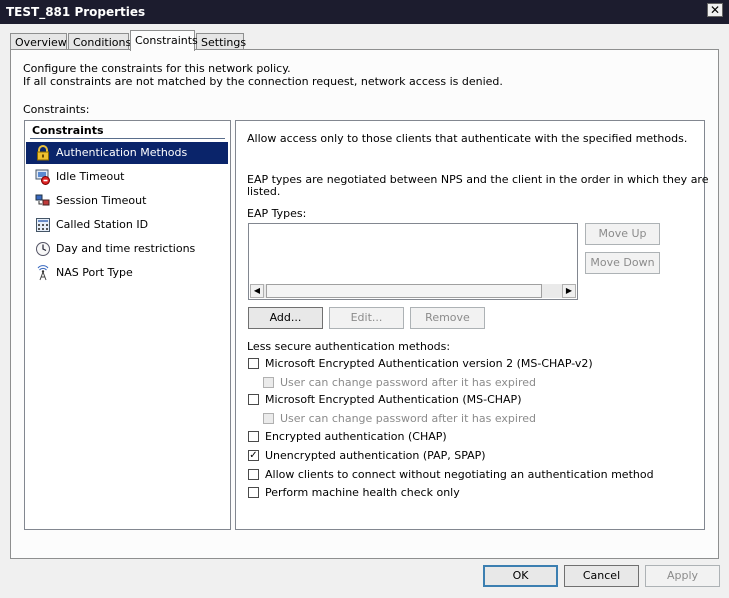 Image resolution: width=729 pixels, height=598 pixels. What do you see at coordinates (268, 382) in the screenshot?
I see `mschapv2-change-password-checkbox` at bounding box center [268, 382].